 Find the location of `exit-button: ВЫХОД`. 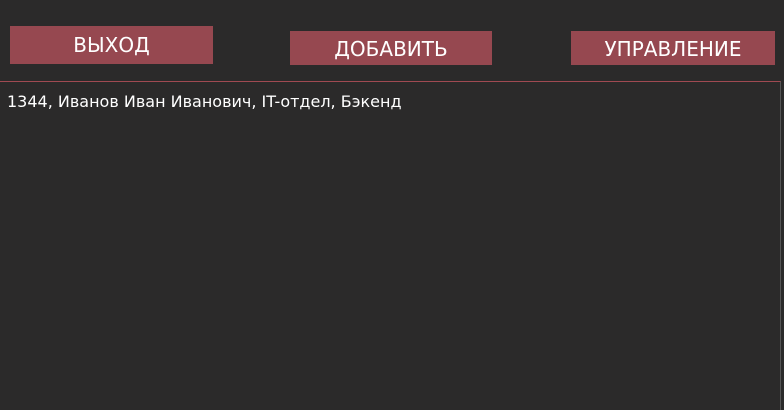

exit-button: ВЫХОД is located at coordinates (111, 45).